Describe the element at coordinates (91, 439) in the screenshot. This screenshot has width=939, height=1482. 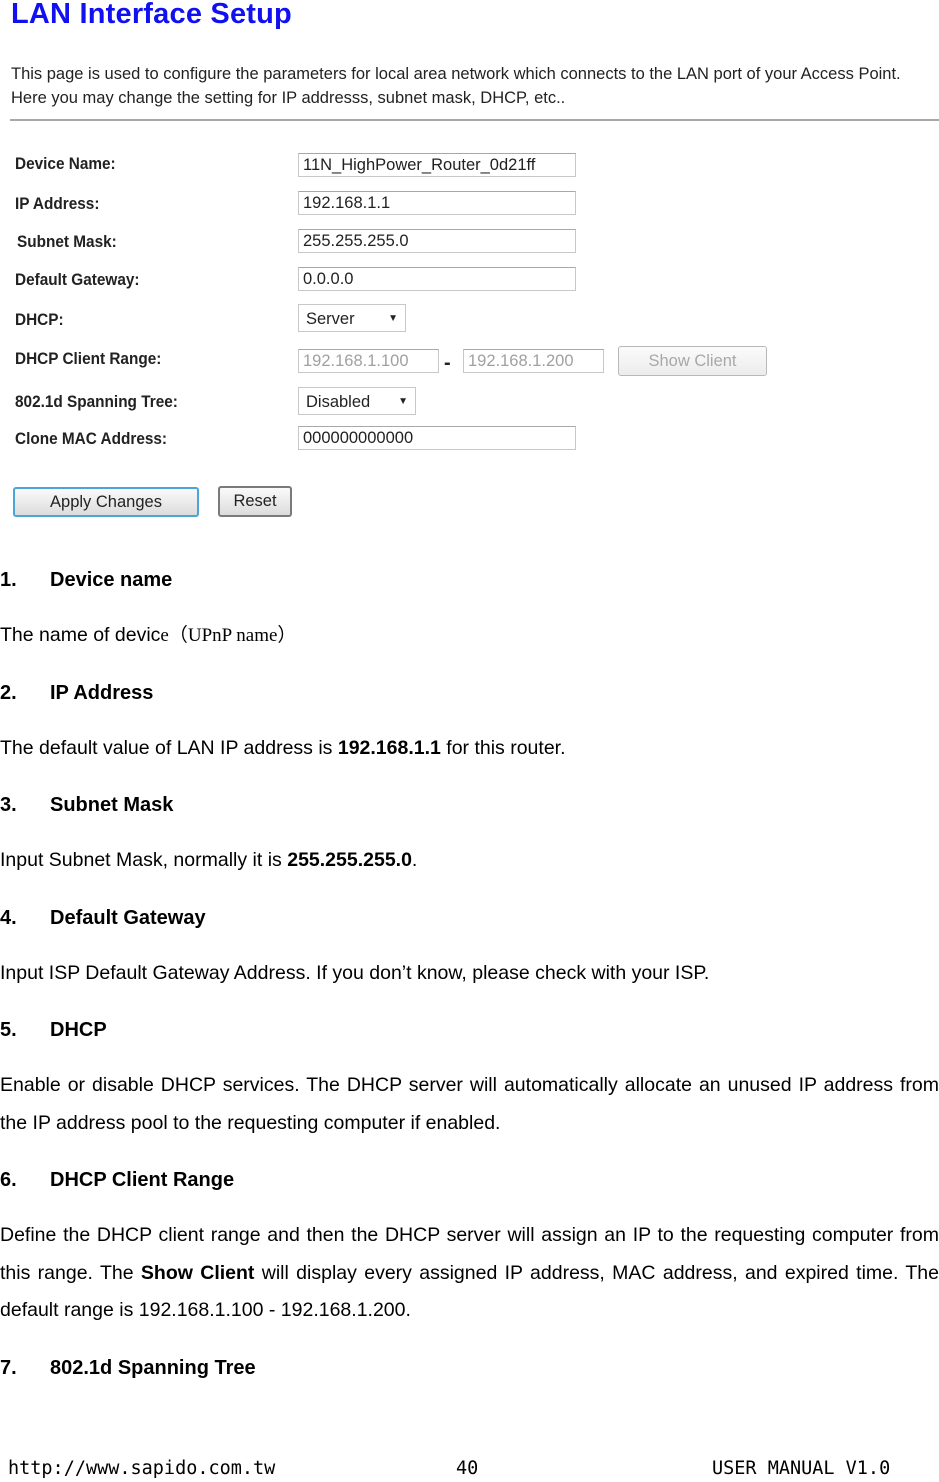
I see `clone-mac-label: Clone MAC Address:` at that location.